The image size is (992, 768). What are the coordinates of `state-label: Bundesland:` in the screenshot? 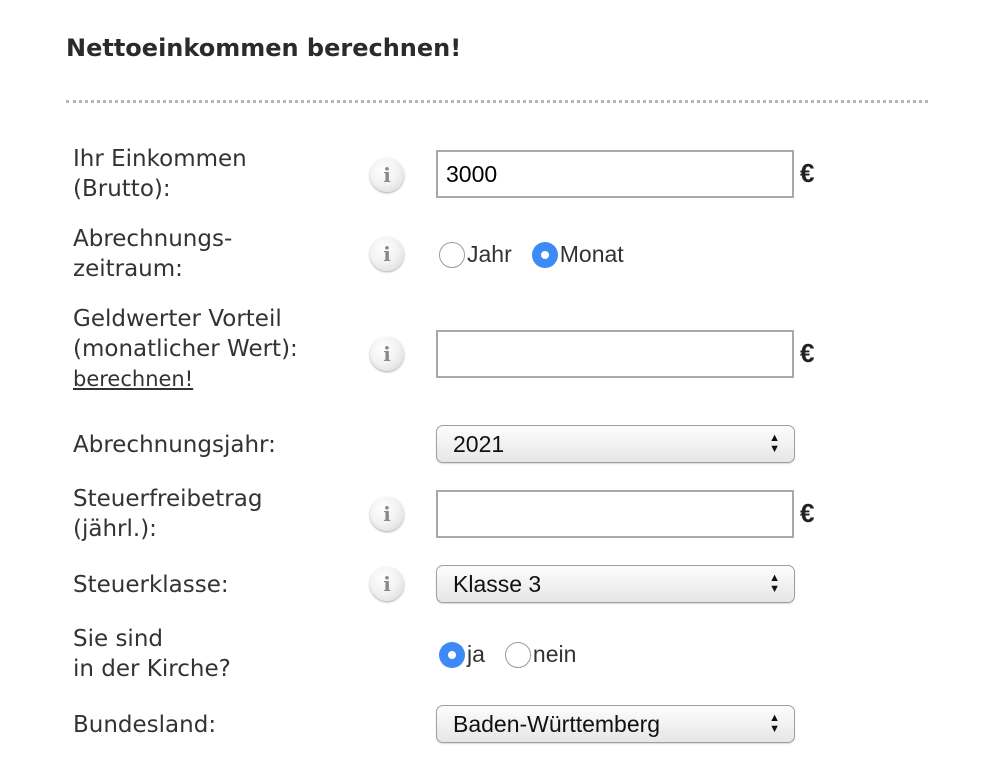 It's located at (145, 725).